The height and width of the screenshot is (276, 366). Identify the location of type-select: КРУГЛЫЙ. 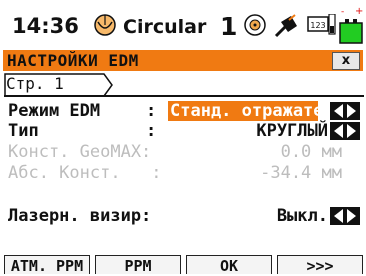
(292, 131).